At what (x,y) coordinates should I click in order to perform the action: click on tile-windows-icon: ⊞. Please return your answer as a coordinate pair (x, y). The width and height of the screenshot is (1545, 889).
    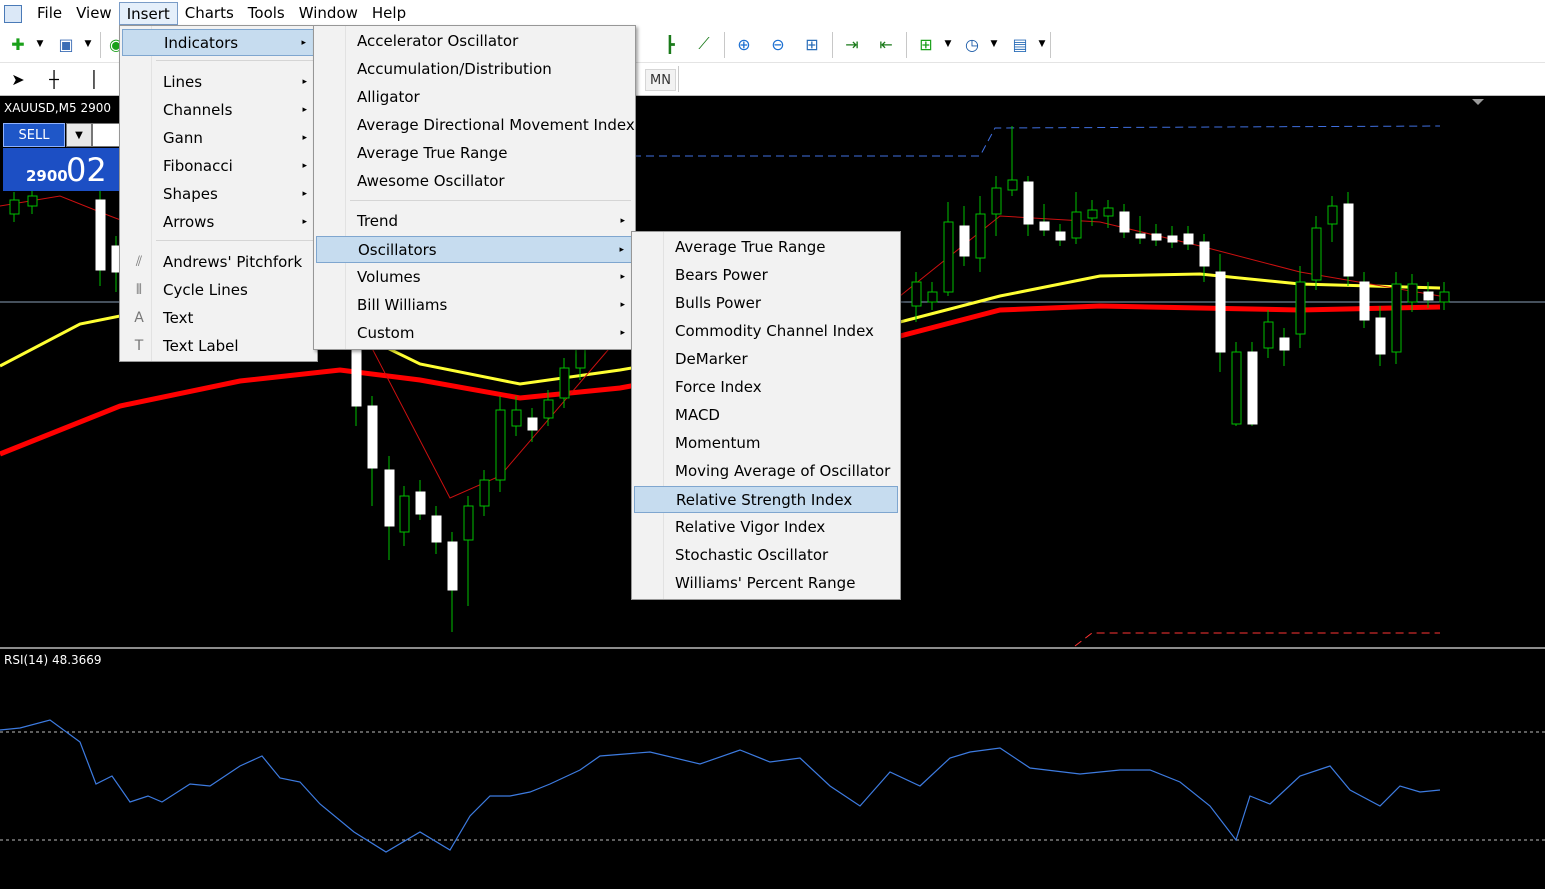
    Looking at the image, I should click on (812, 44).